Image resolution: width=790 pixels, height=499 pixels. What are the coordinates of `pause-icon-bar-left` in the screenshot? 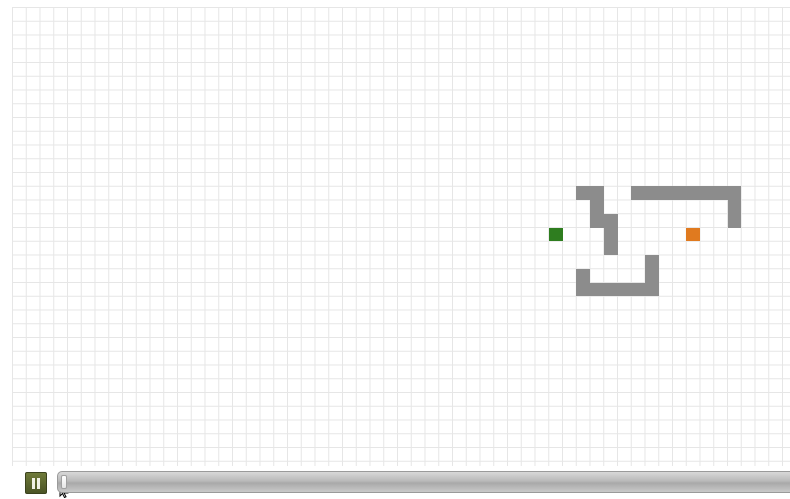 It's located at (33, 483).